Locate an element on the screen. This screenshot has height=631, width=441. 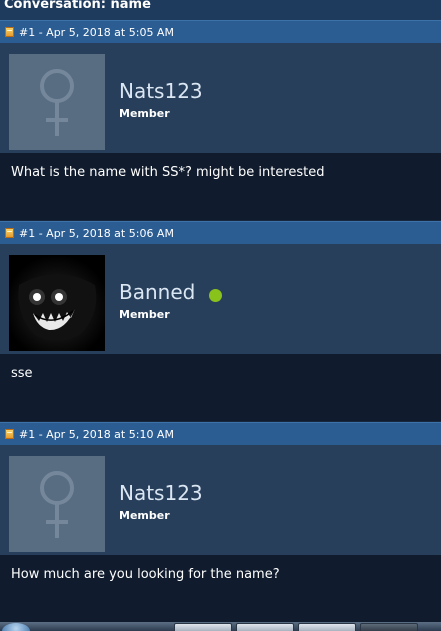
post-message: How much are you looking for the name? is located at coordinates (220, 588).